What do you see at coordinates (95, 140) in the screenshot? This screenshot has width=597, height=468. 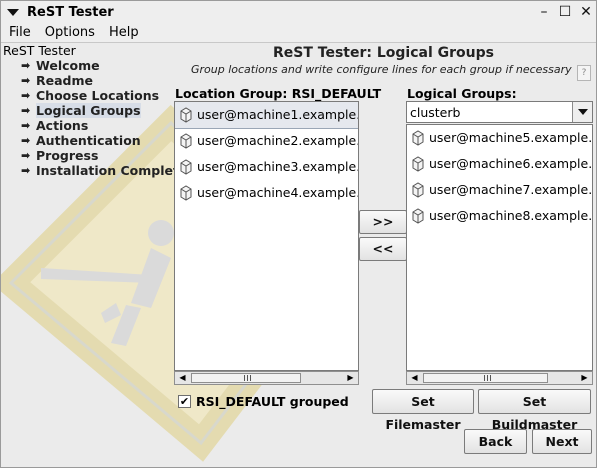 I see `nav-item-authentication: ➡ Authentication` at bounding box center [95, 140].